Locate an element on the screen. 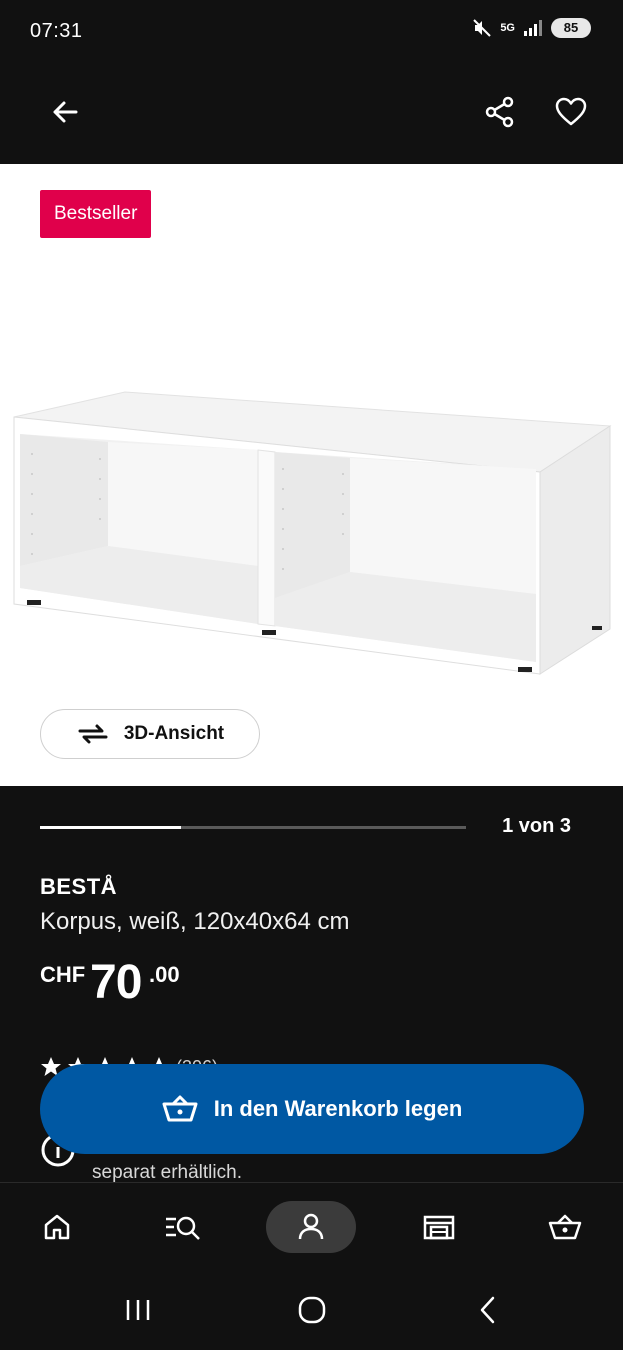 The height and width of the screenshot is (1350, 623). profile-icon is located at coordinates (311, 1226).